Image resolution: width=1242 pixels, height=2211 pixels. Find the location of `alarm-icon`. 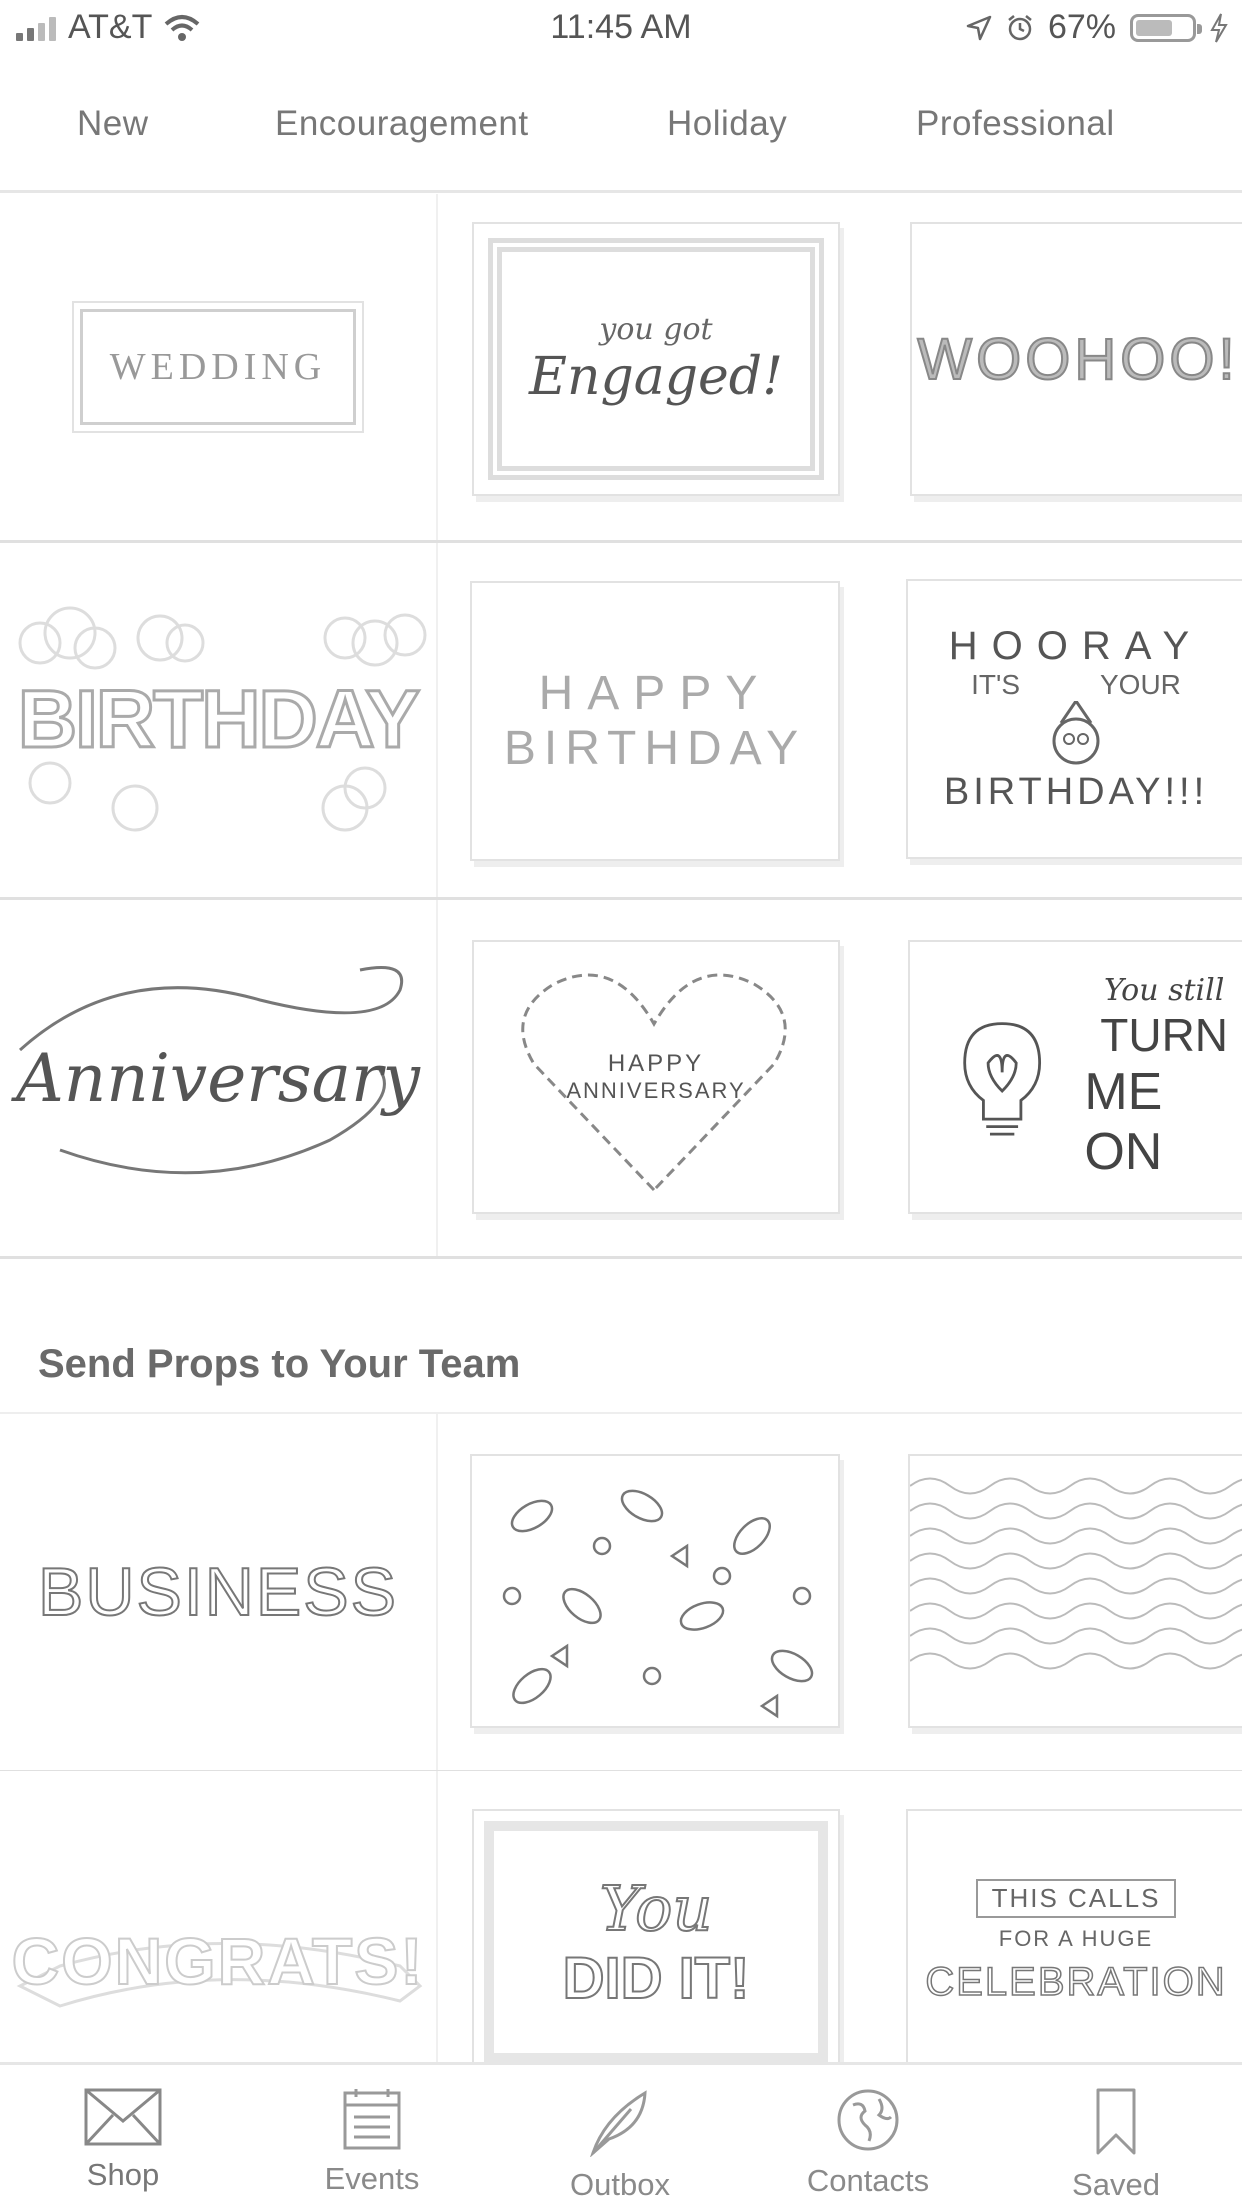

alarm-icon is located at coordinates (1020, 27).